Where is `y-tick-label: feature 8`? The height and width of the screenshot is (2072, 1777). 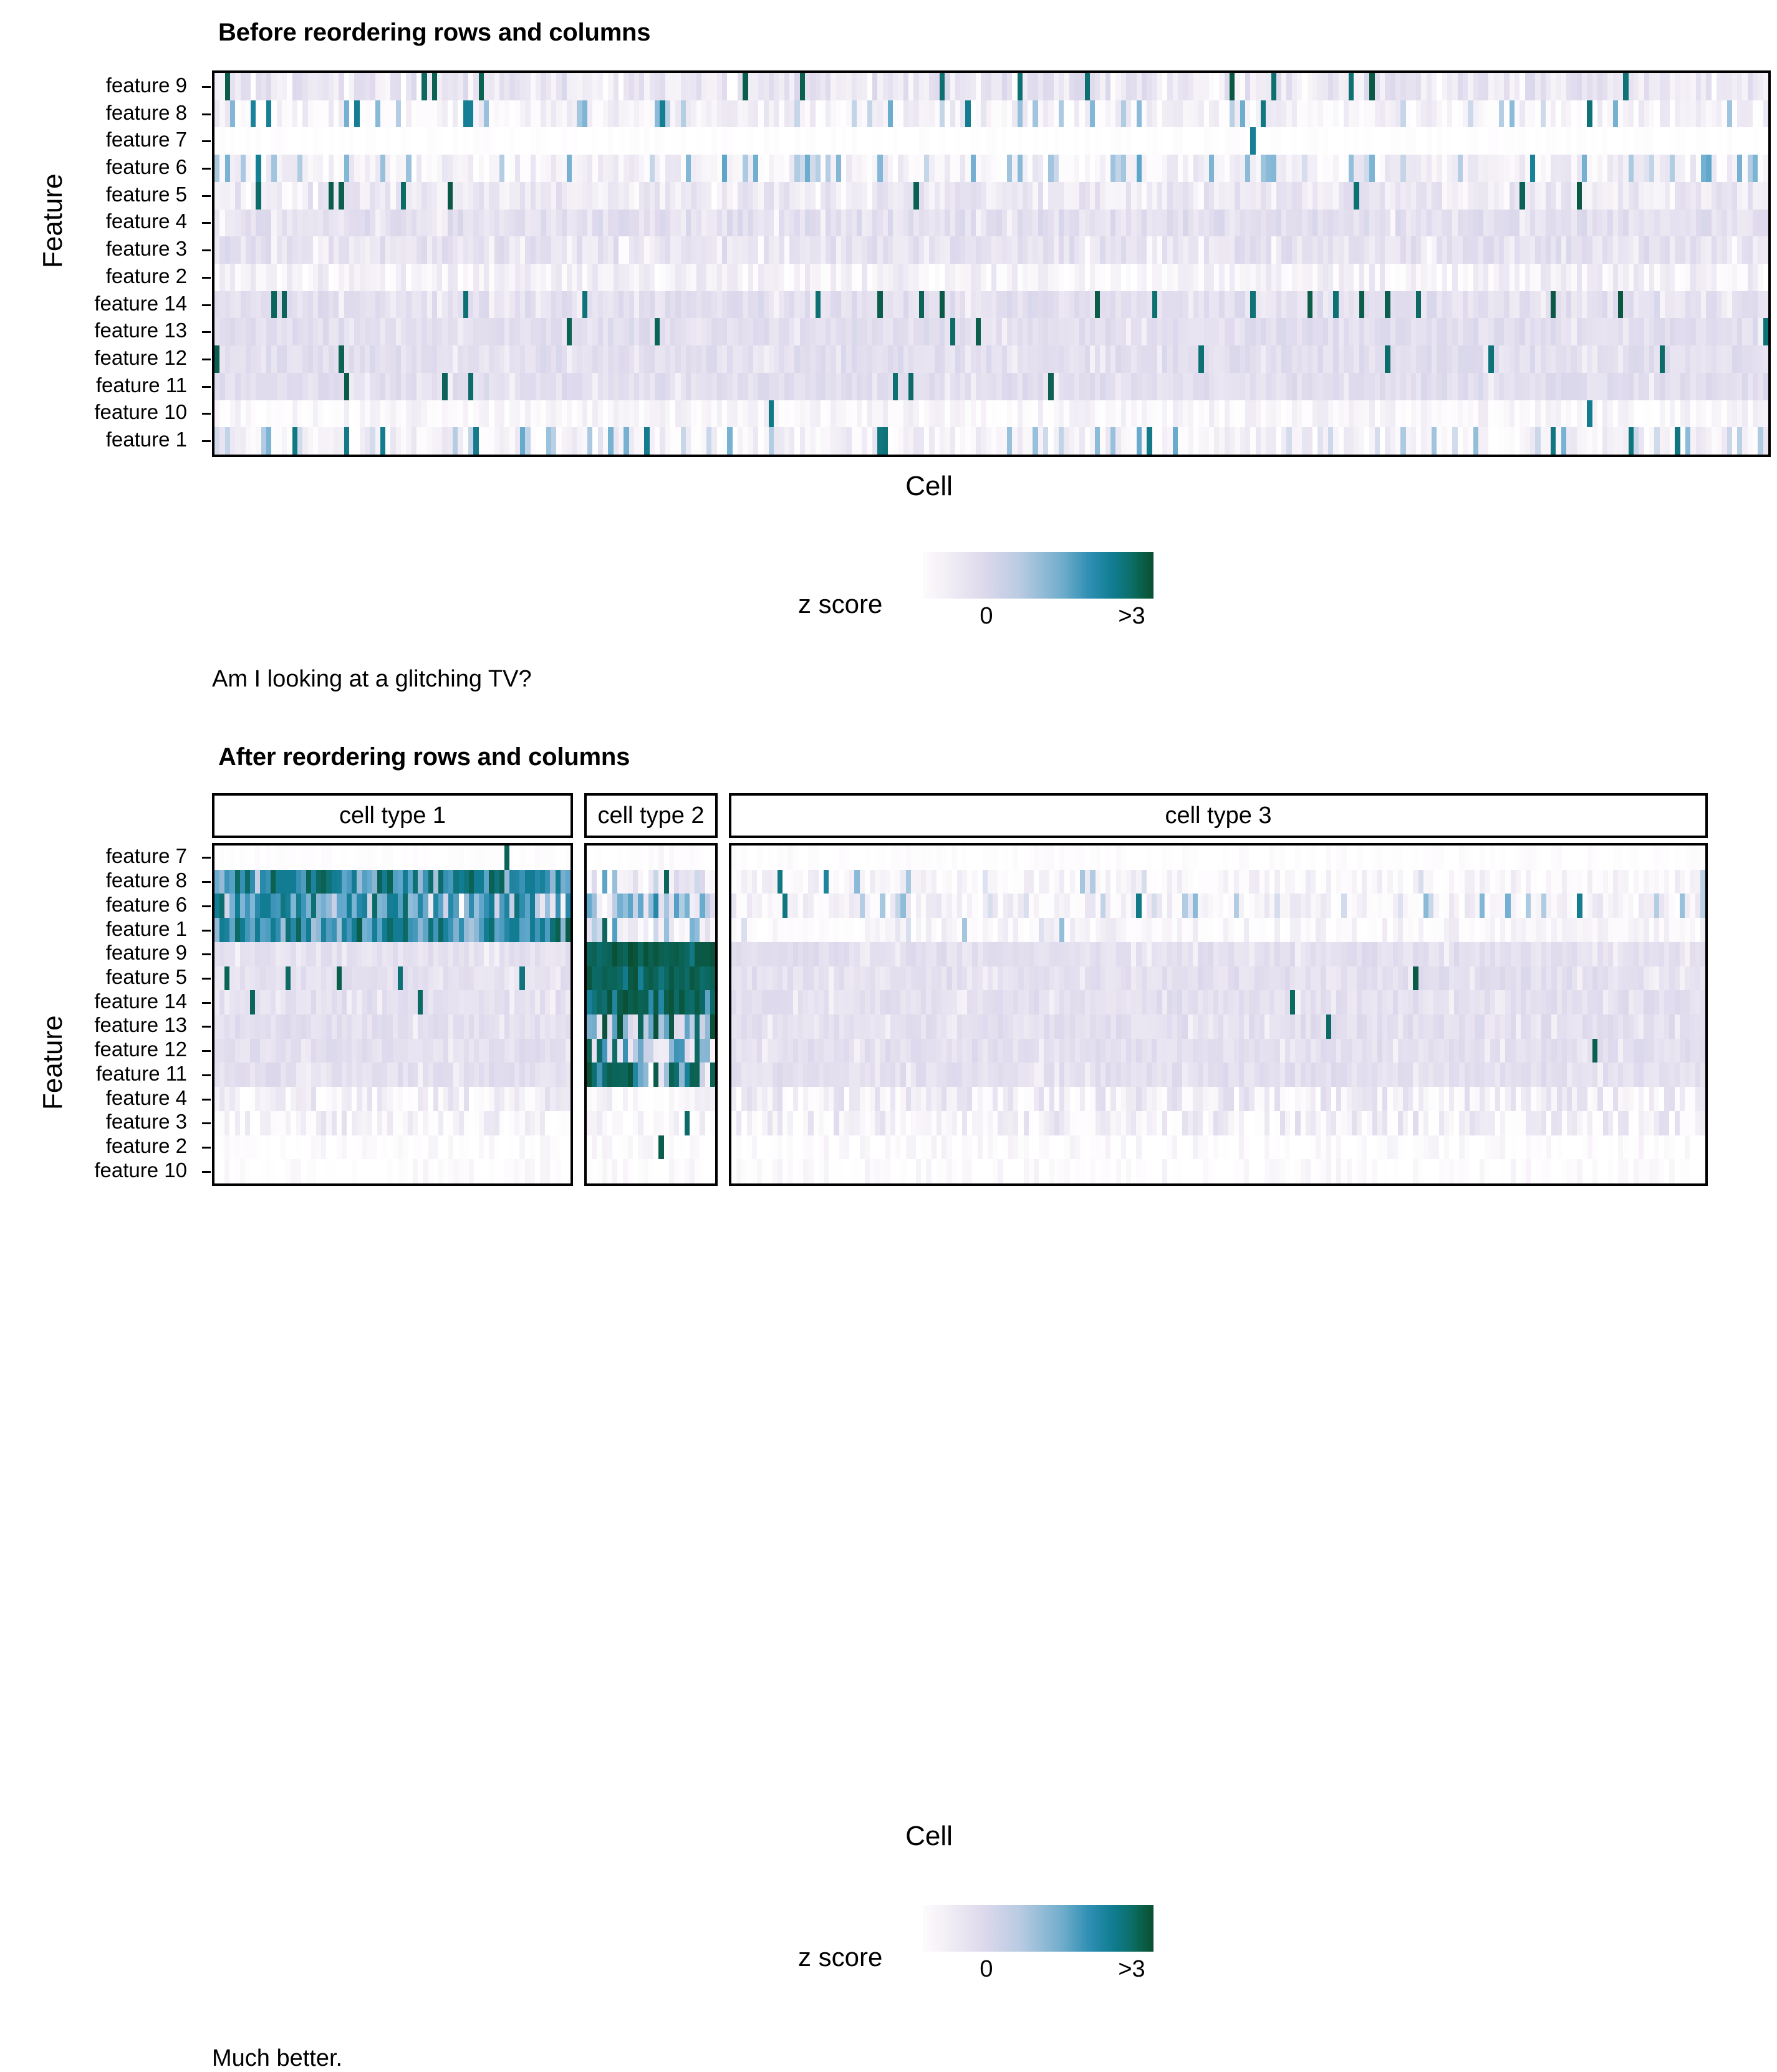
y-tick-label: feature 8 is located at coordinates (146, 112).